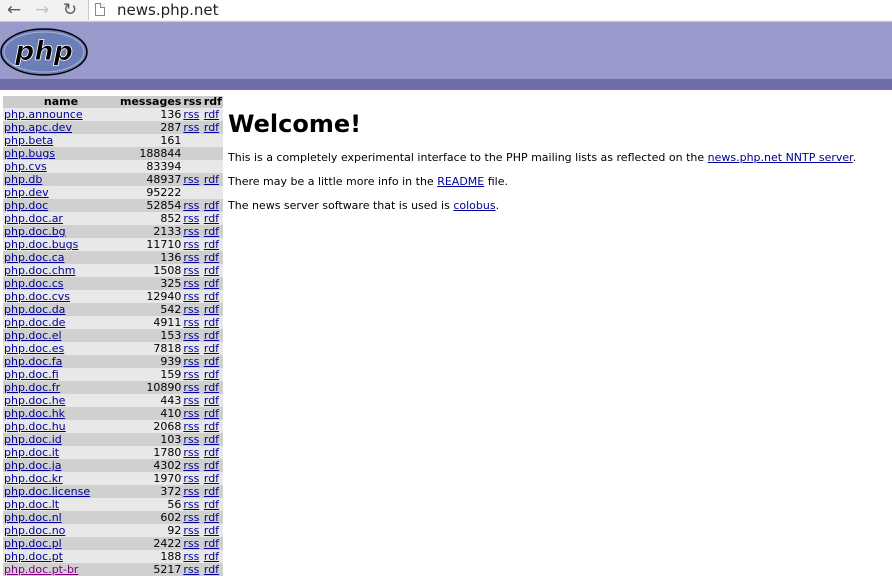 Image resolution: width=892 pixels, height=576 pixels. Describe the element at coordinates (70, 10) in the screenshot. I see `reload-icon: ↻` at that location.